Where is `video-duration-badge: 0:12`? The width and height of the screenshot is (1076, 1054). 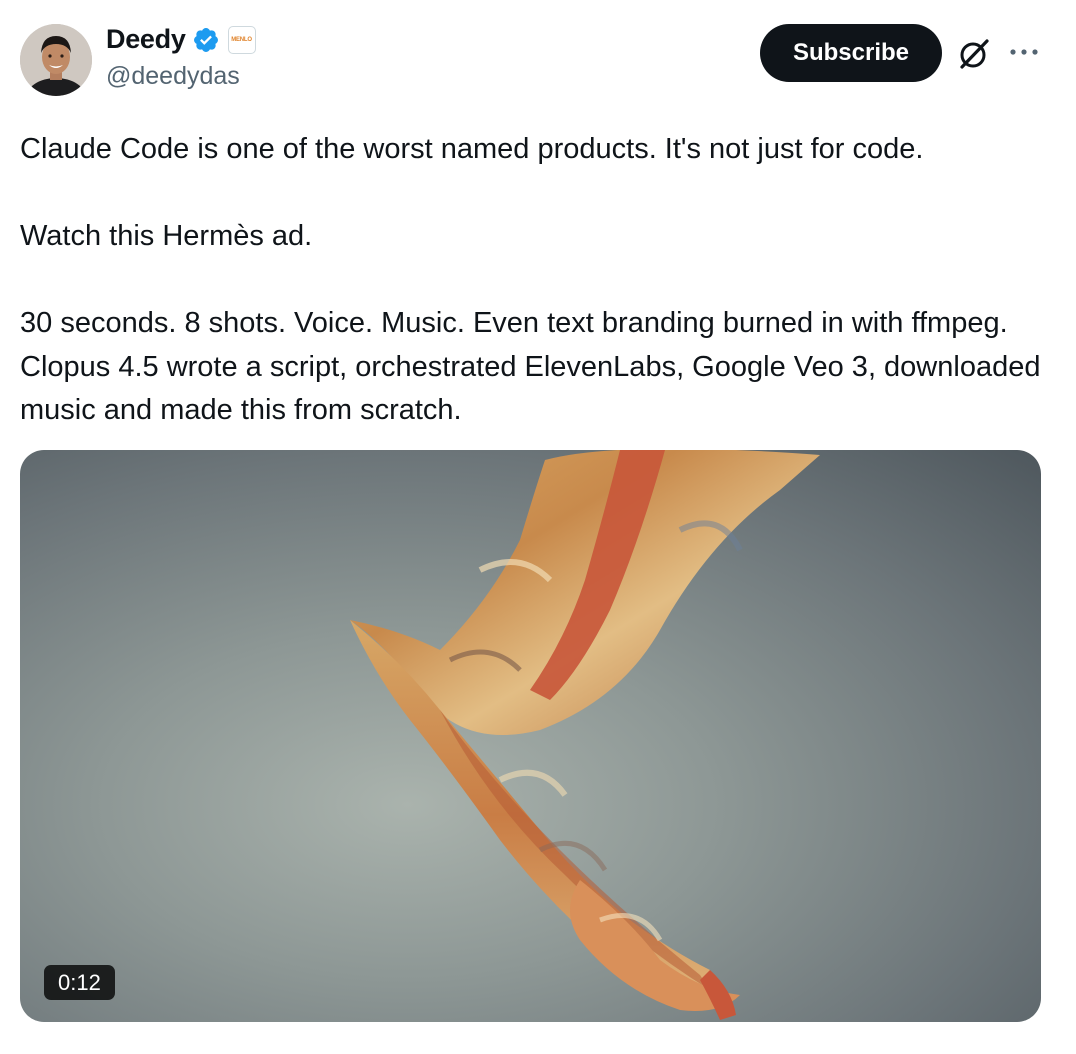 video-duration-badge: 0:12 is located at coordinates (79, 982).